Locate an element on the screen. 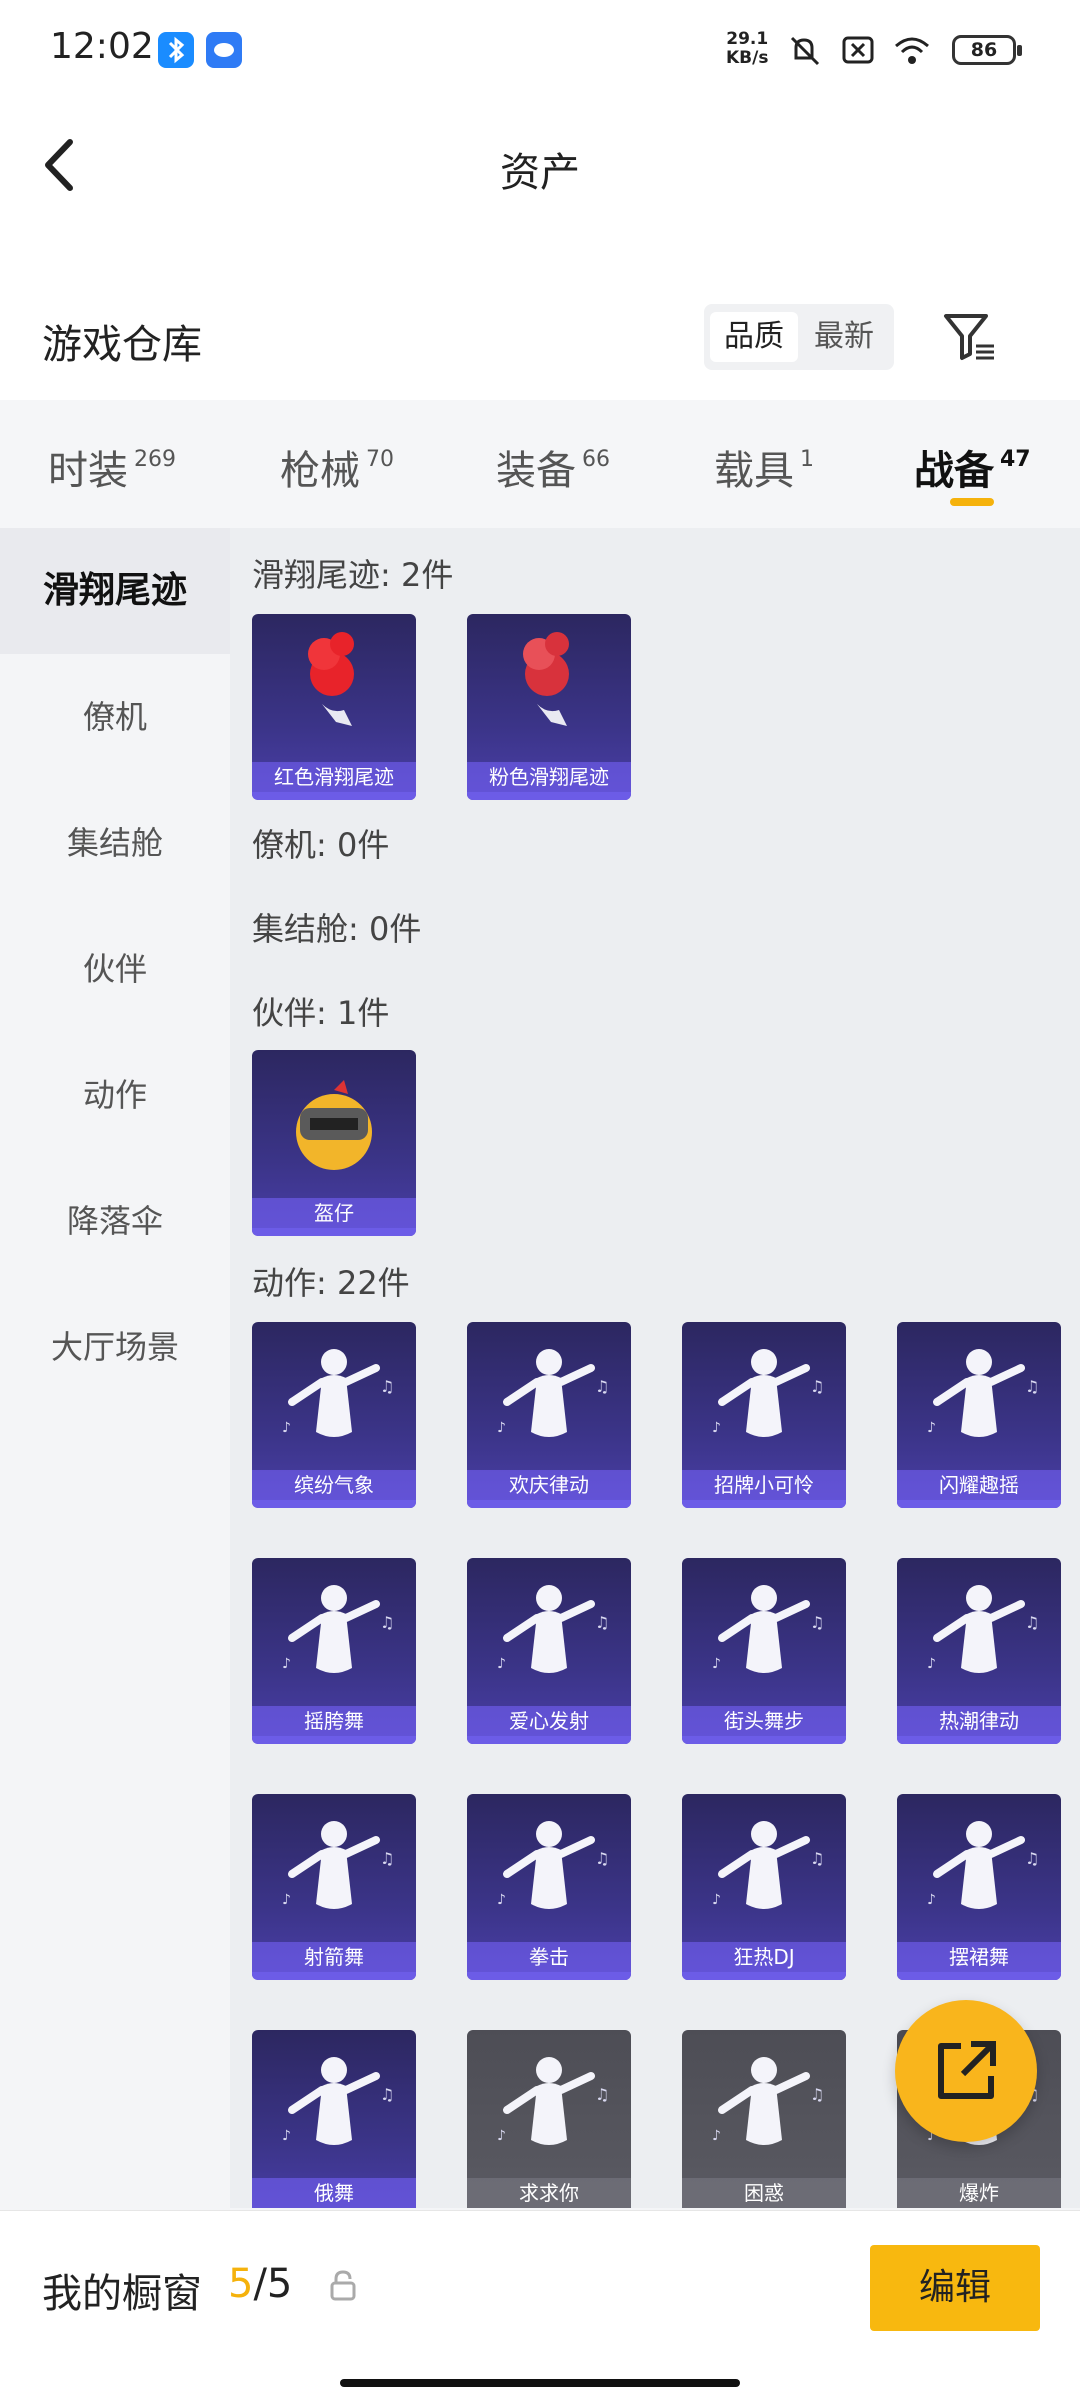 The width and height of the screenshot is (1080, 2400). emote-card: ♫ ♪ 热潮律动 is located at coordinates (979, 1651).